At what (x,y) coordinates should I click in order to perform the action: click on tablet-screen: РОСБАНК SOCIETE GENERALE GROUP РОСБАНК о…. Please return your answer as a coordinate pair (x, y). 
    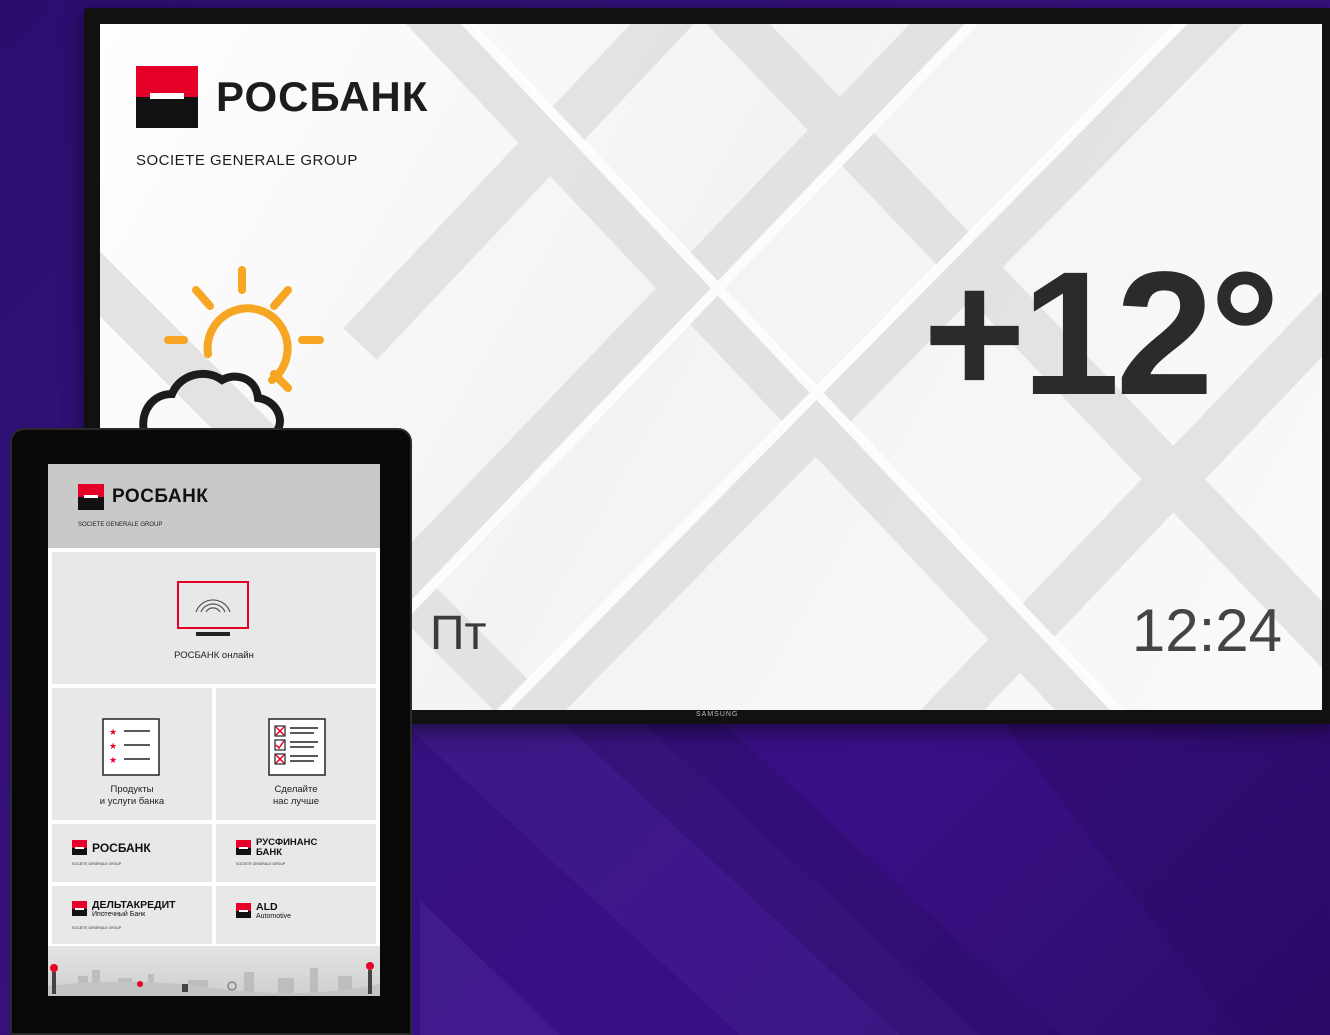
    Looking at the image, I should click on (214, 730).